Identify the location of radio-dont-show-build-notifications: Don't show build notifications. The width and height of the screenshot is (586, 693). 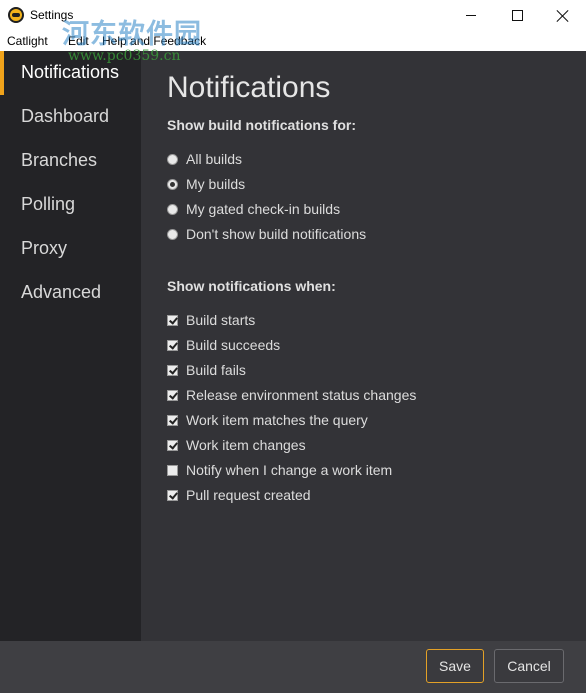
(266, 234).